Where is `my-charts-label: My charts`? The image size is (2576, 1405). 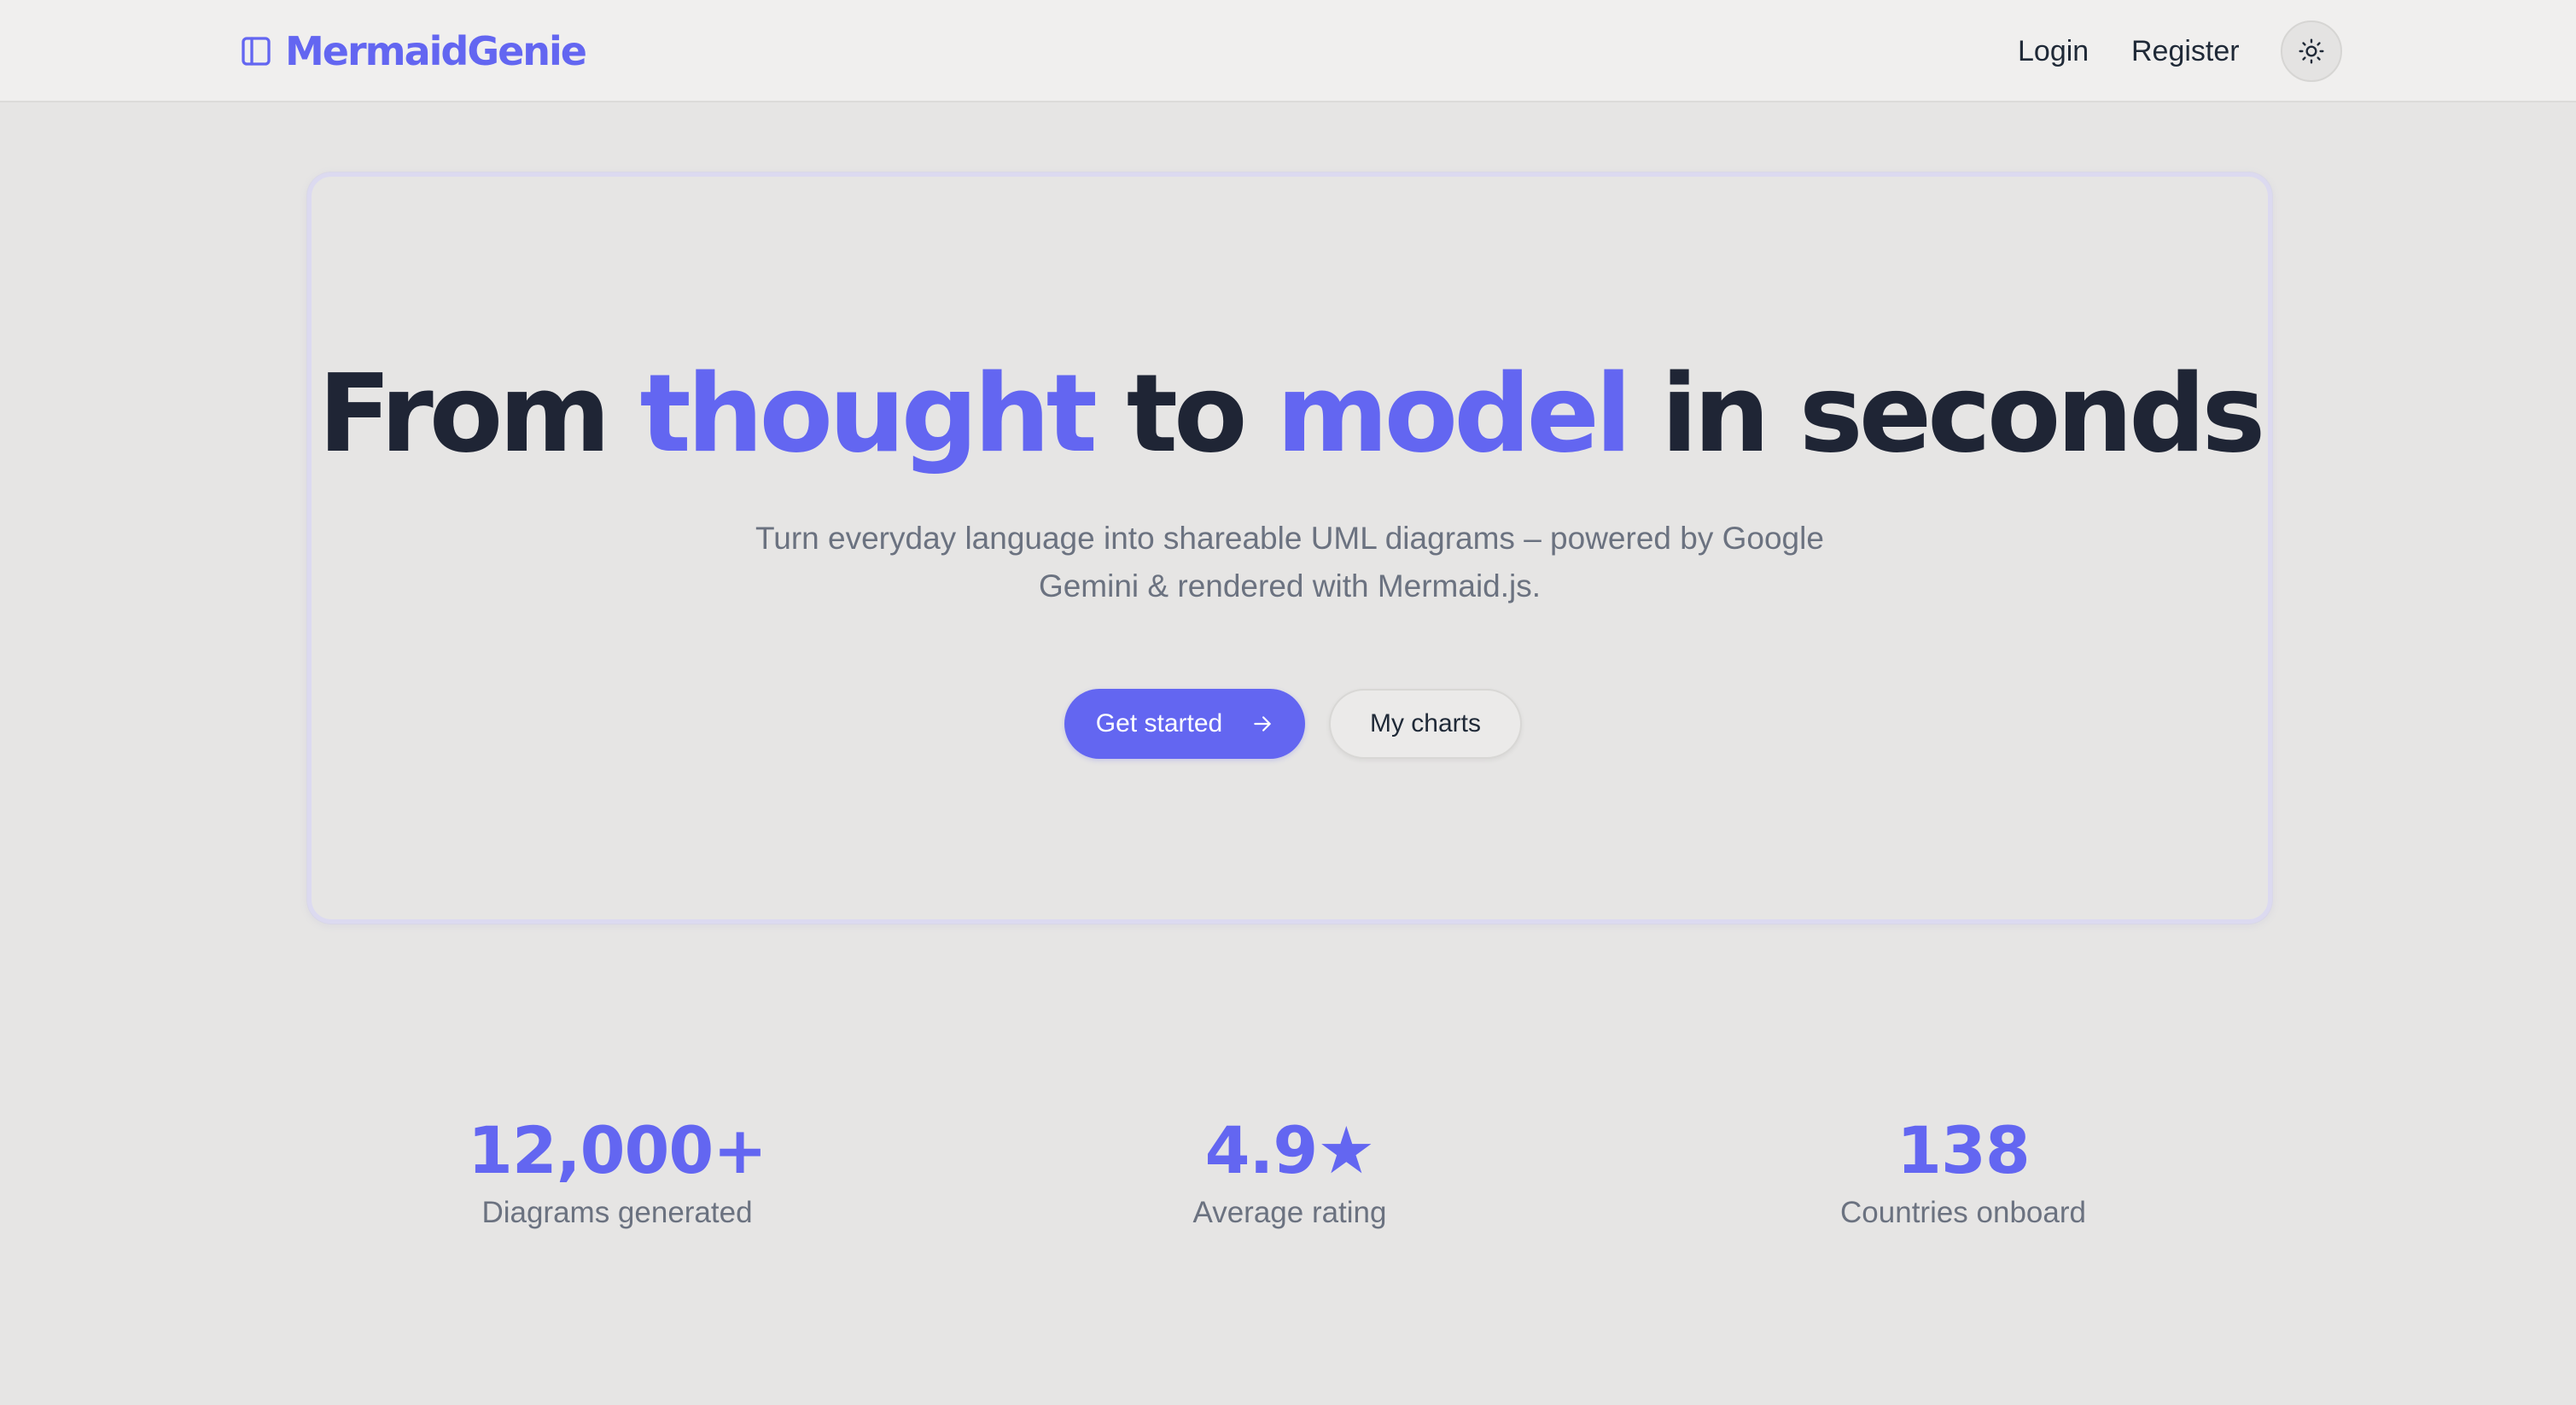
my-charts-label: My charts is located at coordinates (1425, 723).